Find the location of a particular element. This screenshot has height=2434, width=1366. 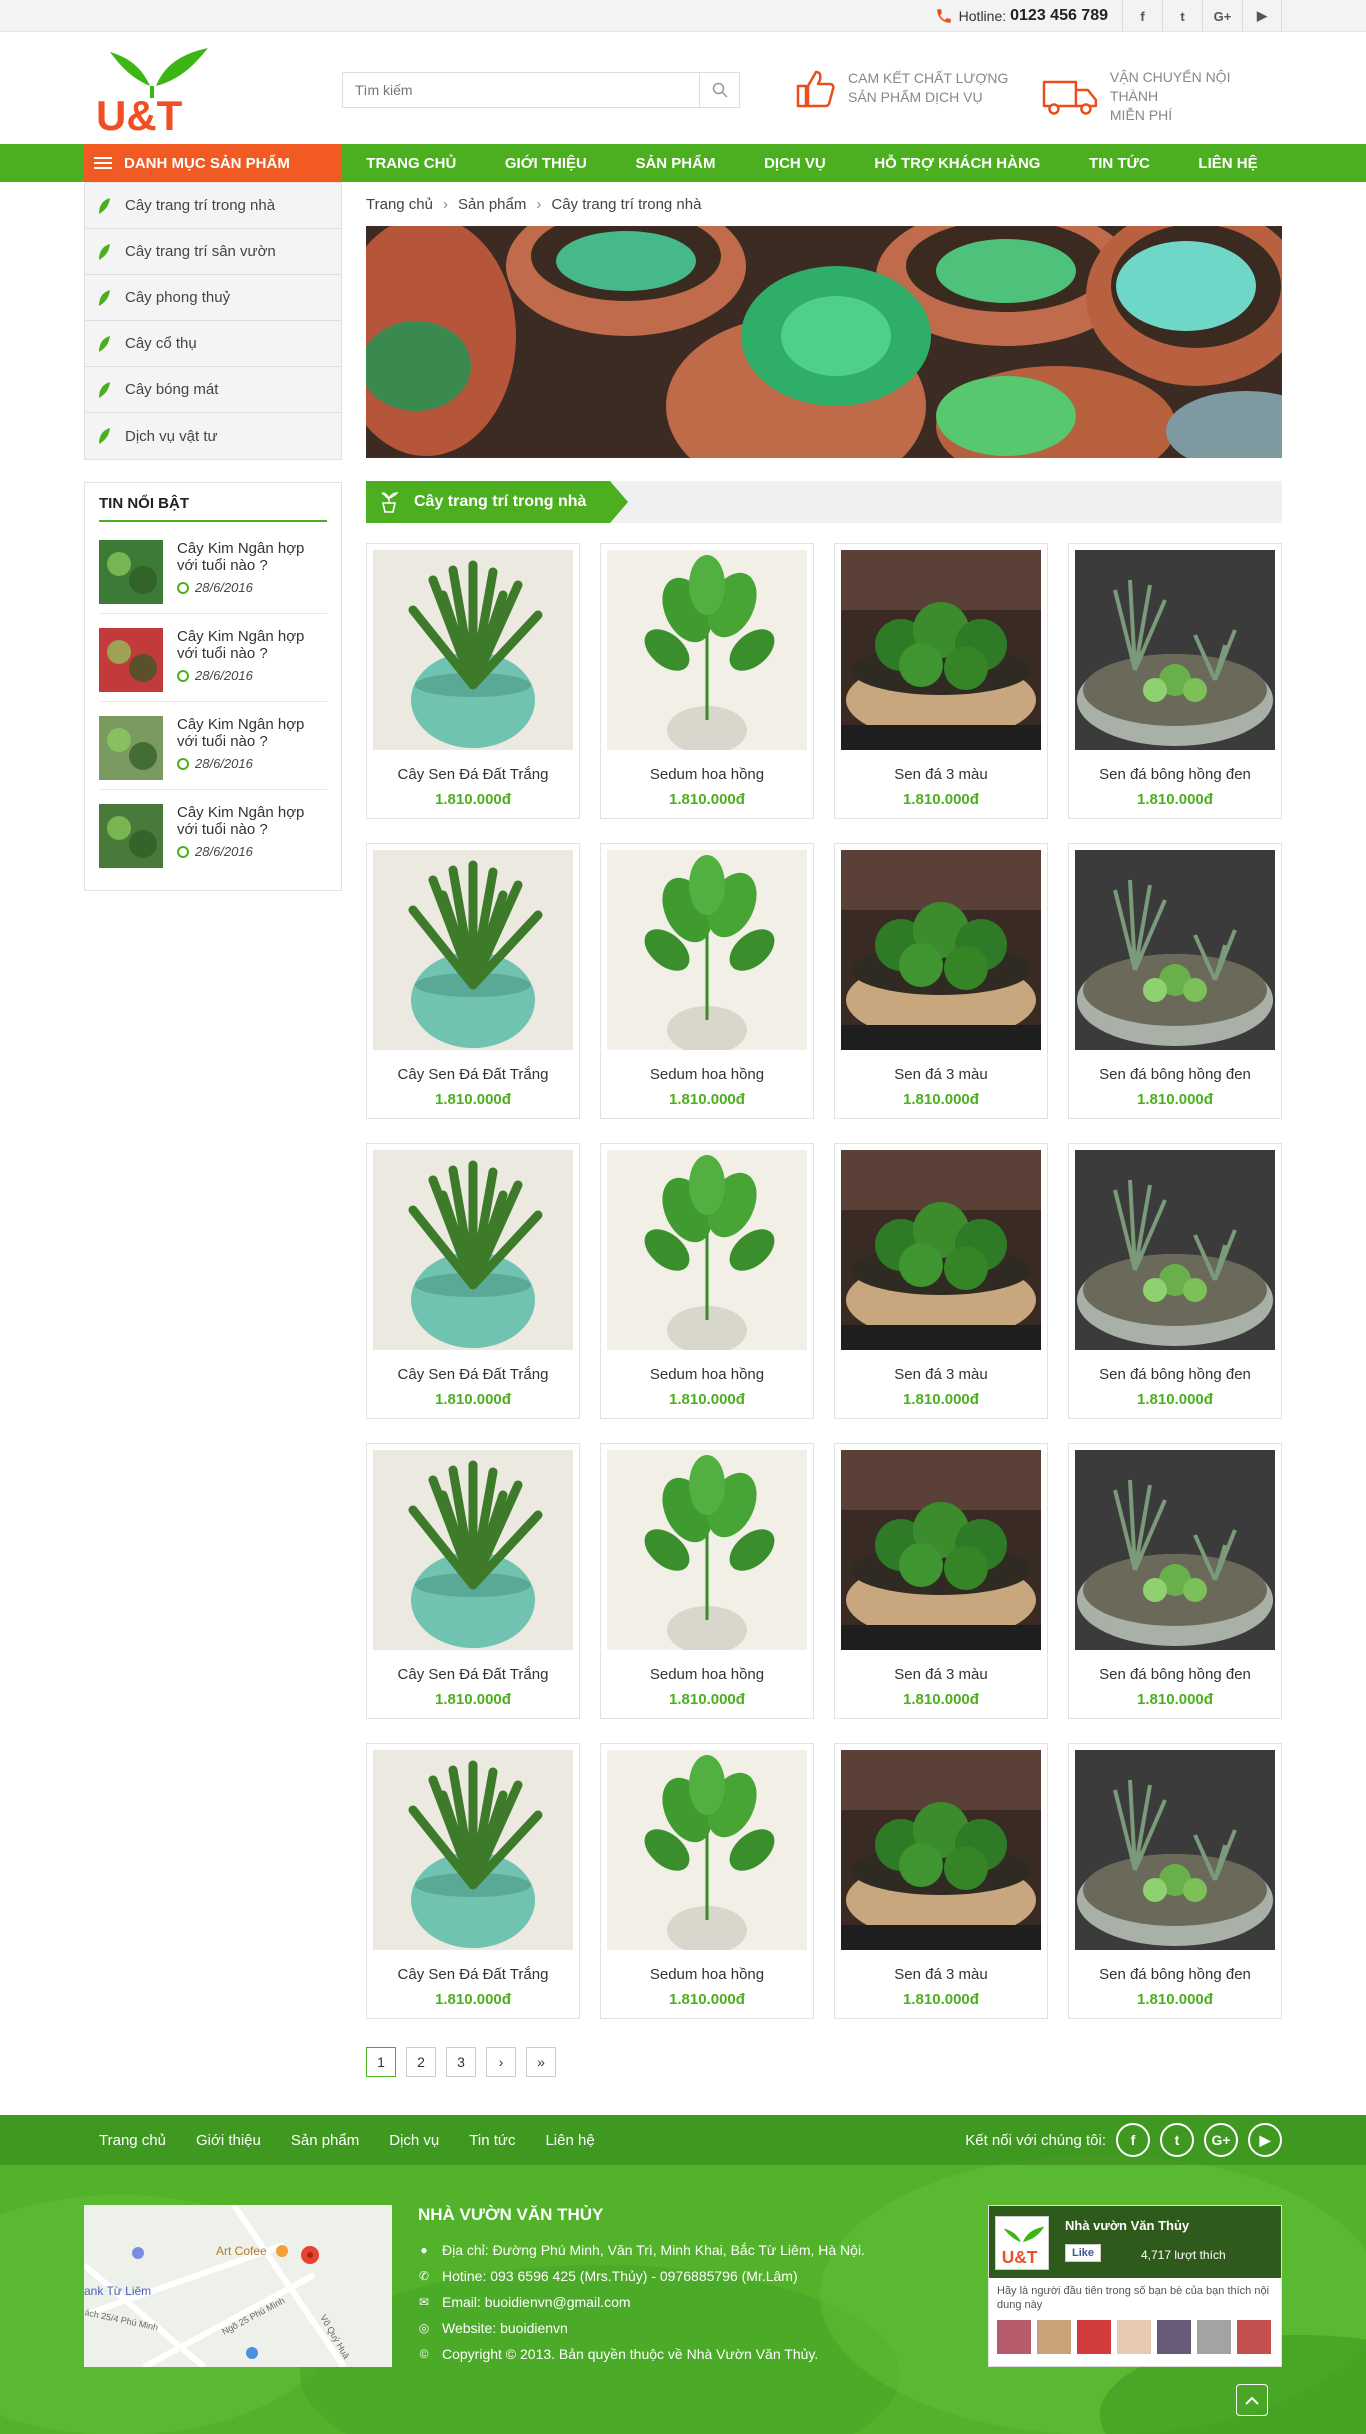

category-item: Cây cổ thụ is located at coordinates (213, 344).